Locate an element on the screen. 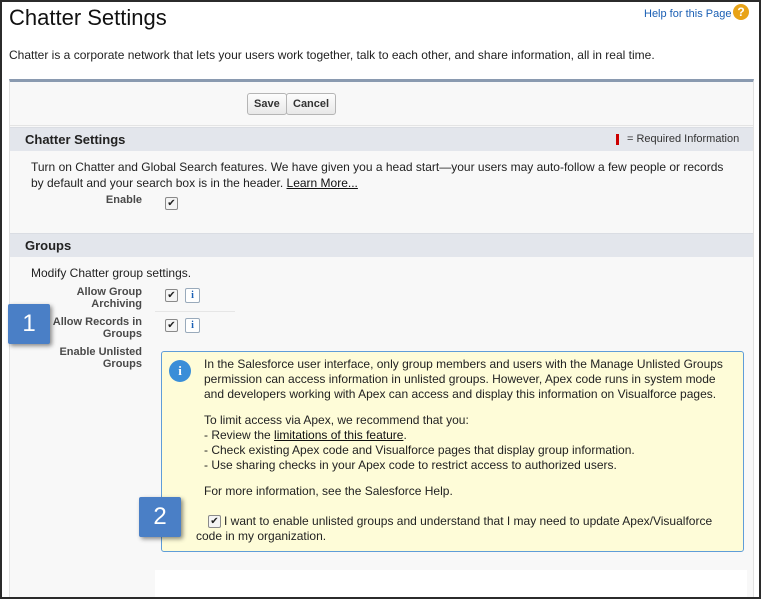  section-title: Groups is located at coordinates (48, 245).